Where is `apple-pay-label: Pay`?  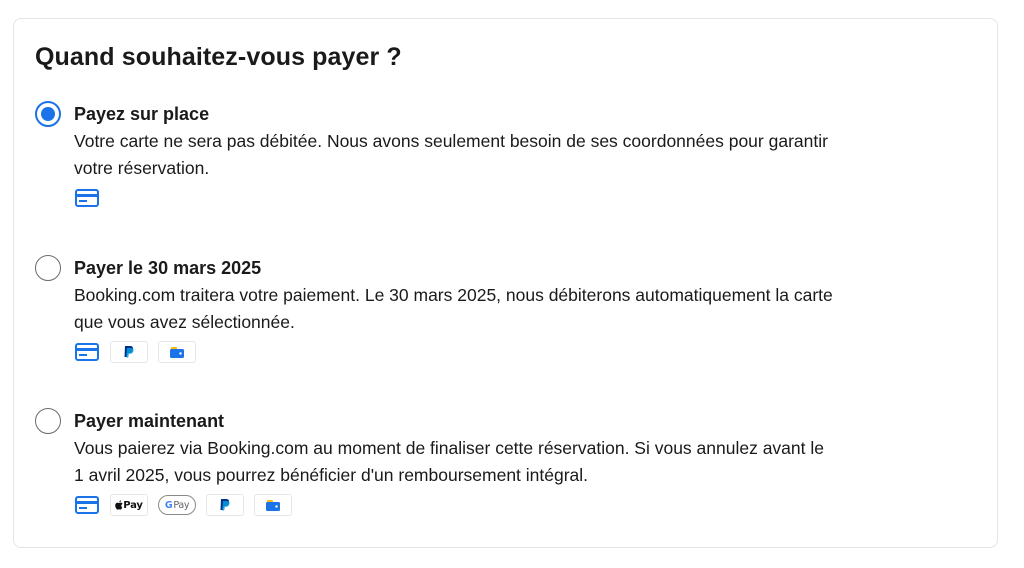
apple-pay-label: Pay is located at coordinates (133, 505).